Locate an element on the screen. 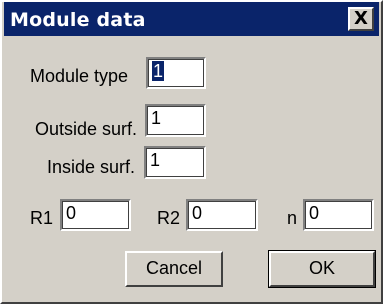  outside-surf-input: 1 is located at coordinates (175, 120).